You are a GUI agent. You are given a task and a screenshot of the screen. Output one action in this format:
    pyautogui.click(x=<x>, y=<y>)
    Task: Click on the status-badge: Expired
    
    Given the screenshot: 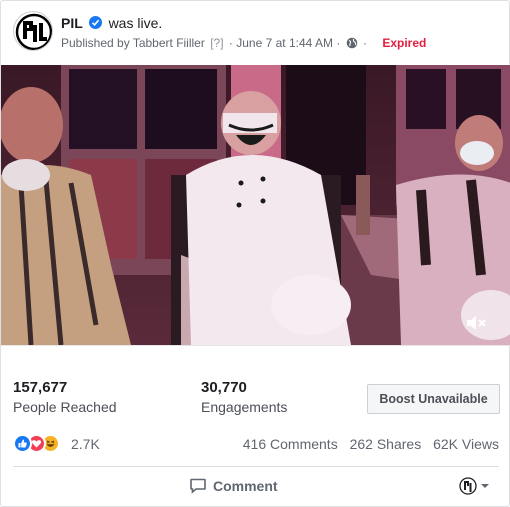 What is the action you would take?
    pyautogui.click(x=404, y=43)
    